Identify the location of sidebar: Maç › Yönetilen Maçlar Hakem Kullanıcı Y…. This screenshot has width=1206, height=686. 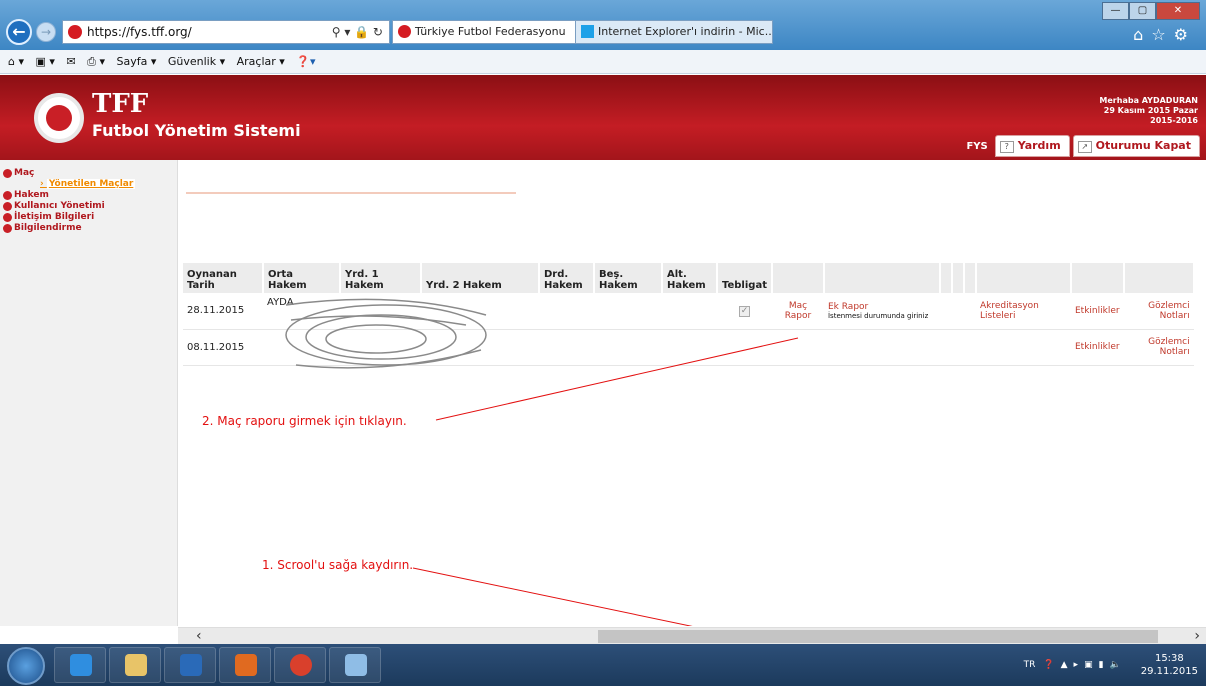
(89, 393).